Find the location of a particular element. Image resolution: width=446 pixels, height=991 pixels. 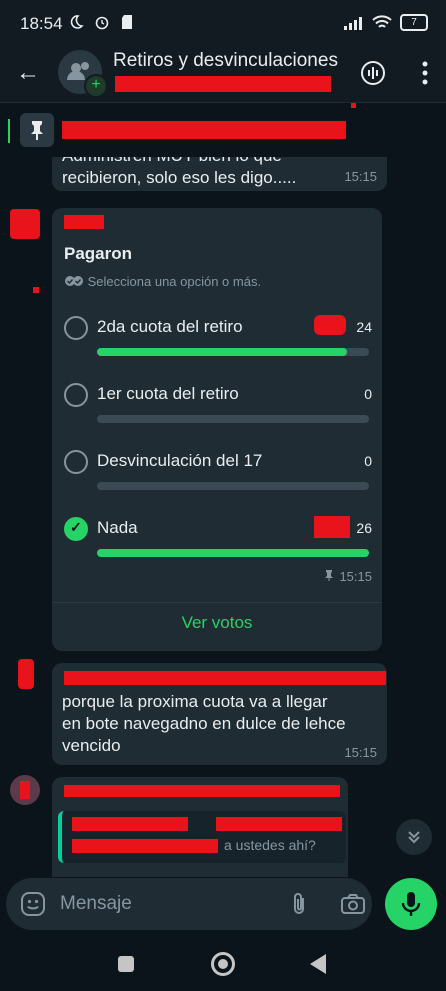

scroll-to-bottom-button is located at coordinates (414, 837).